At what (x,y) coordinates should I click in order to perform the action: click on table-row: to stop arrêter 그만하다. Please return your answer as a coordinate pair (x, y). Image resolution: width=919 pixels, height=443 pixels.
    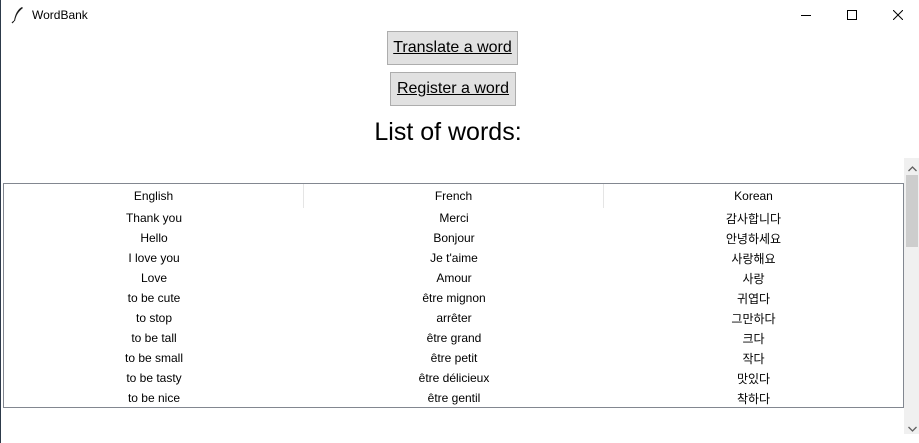
    Looking at the image, I should click on (453, 318).